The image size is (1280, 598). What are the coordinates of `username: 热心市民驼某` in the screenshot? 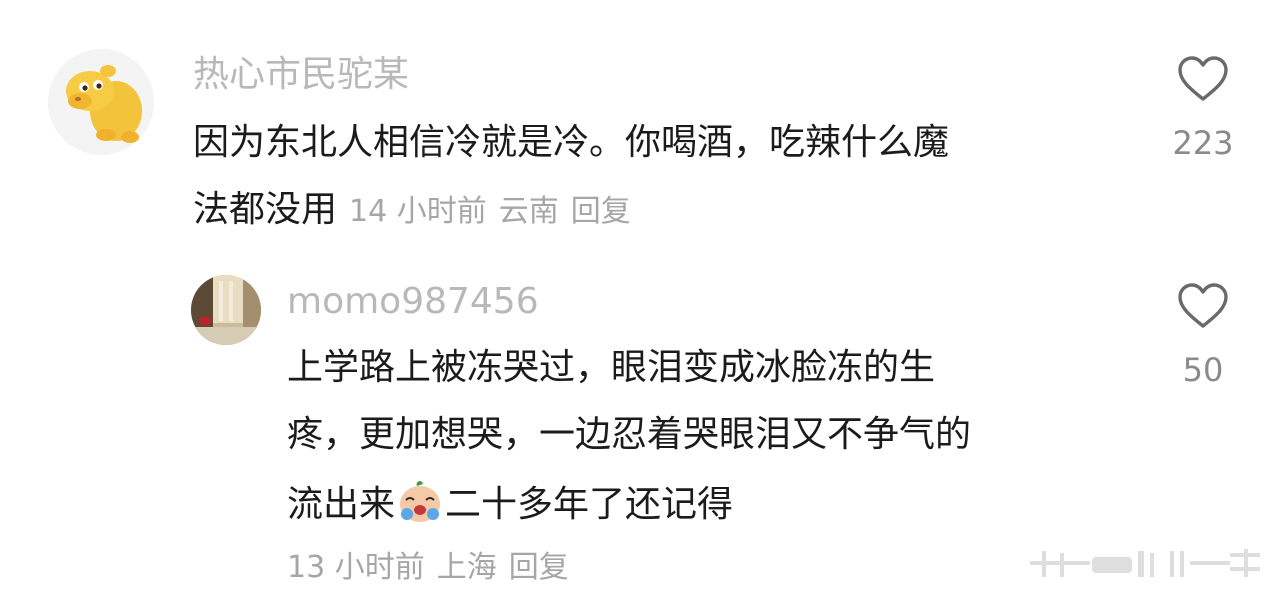 It's located at (301, 75).